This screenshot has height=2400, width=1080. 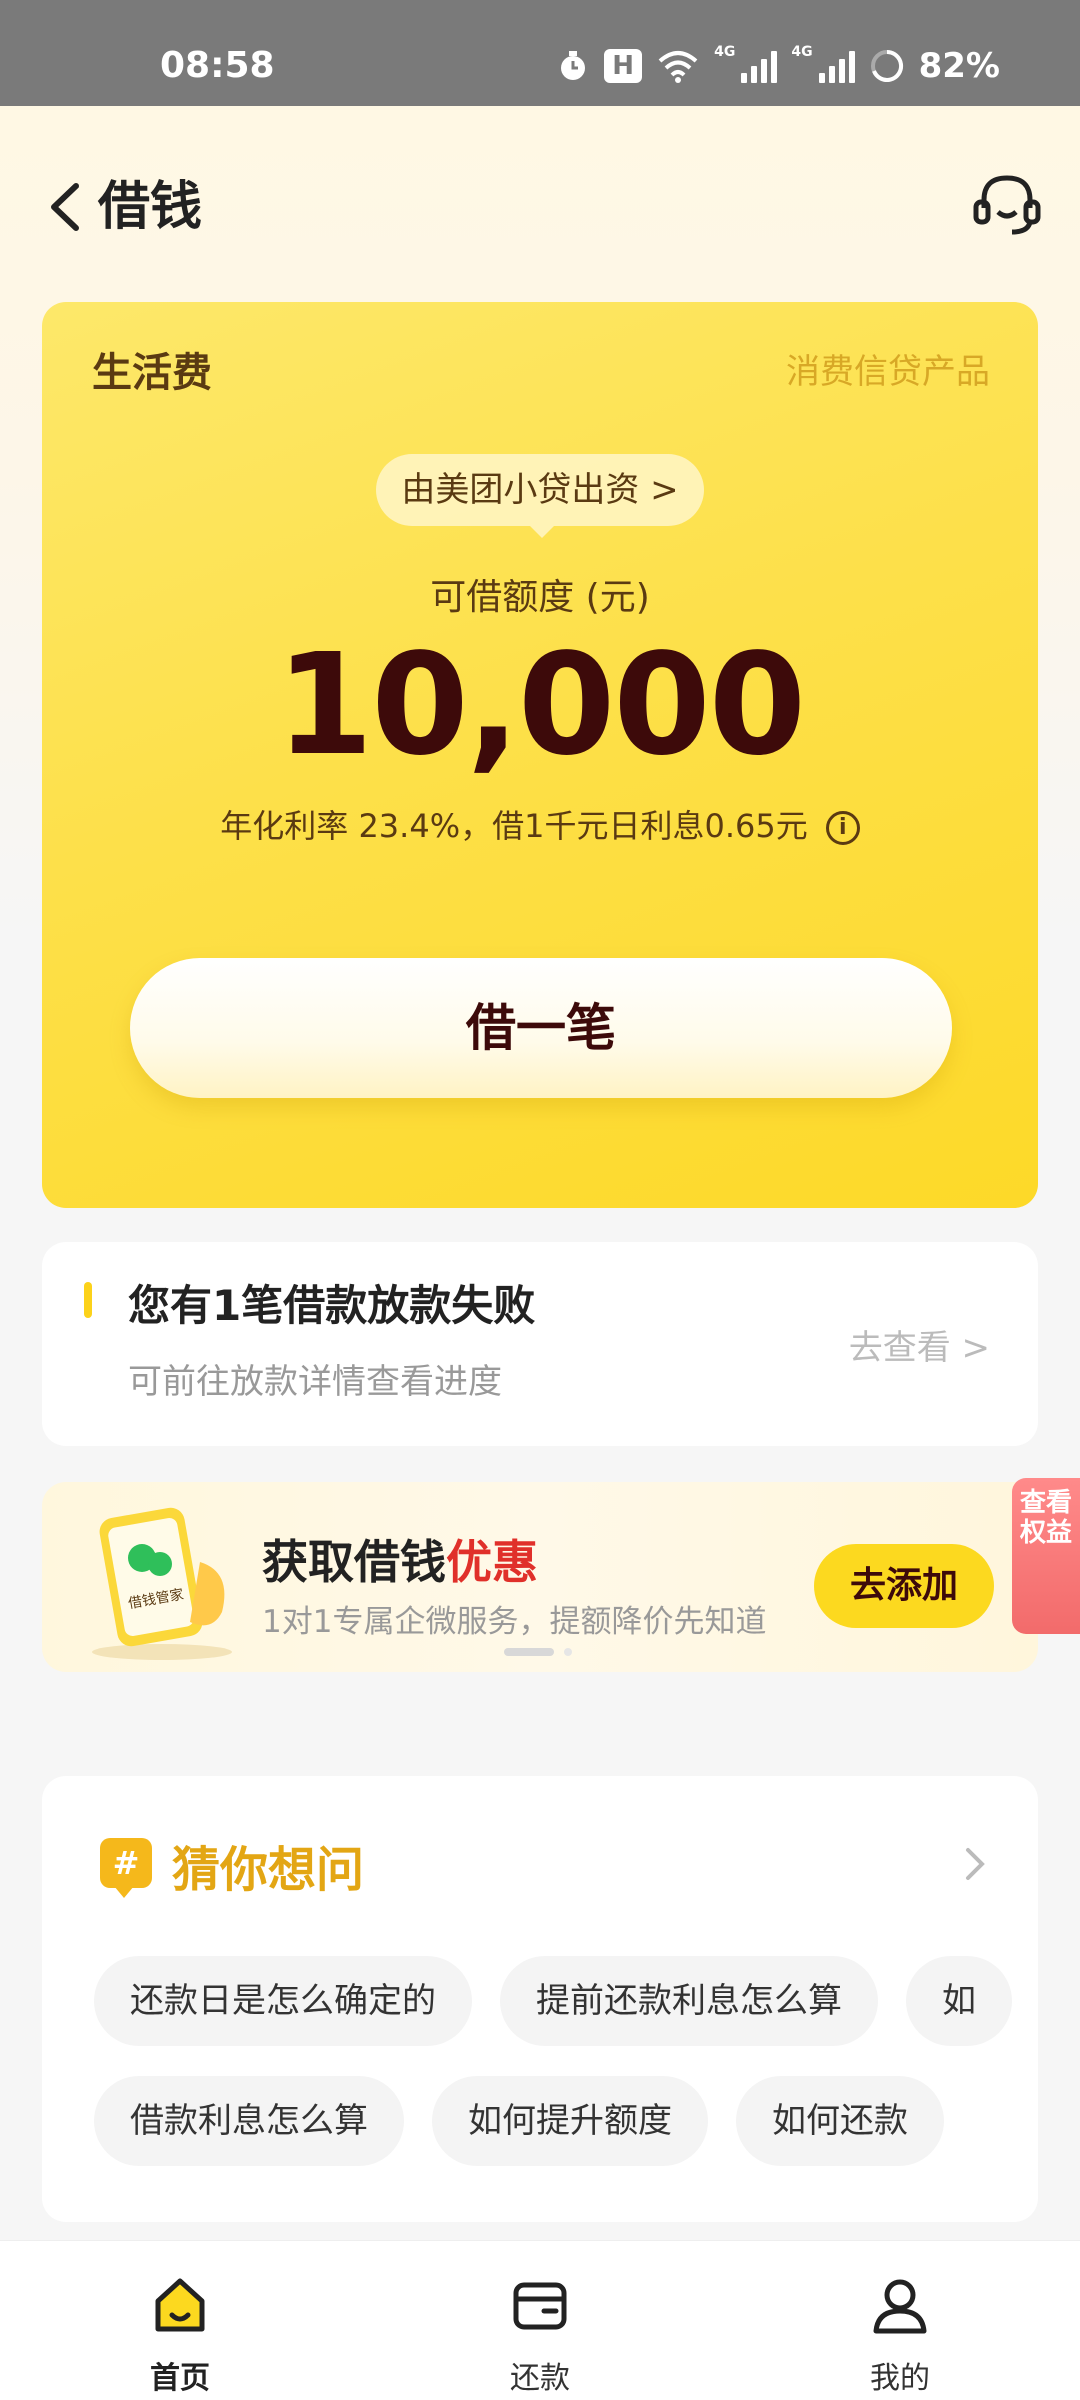 I want to click on chevron-right-icon, so click(x=975, y=1864).